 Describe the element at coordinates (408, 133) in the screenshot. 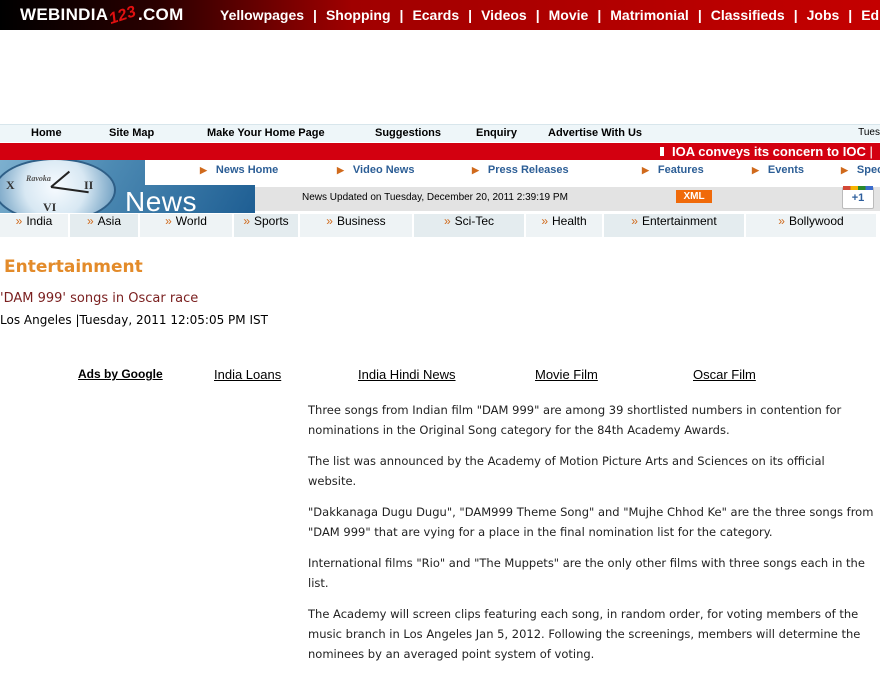

I see `util-suggestions: Suggestions` at that location.